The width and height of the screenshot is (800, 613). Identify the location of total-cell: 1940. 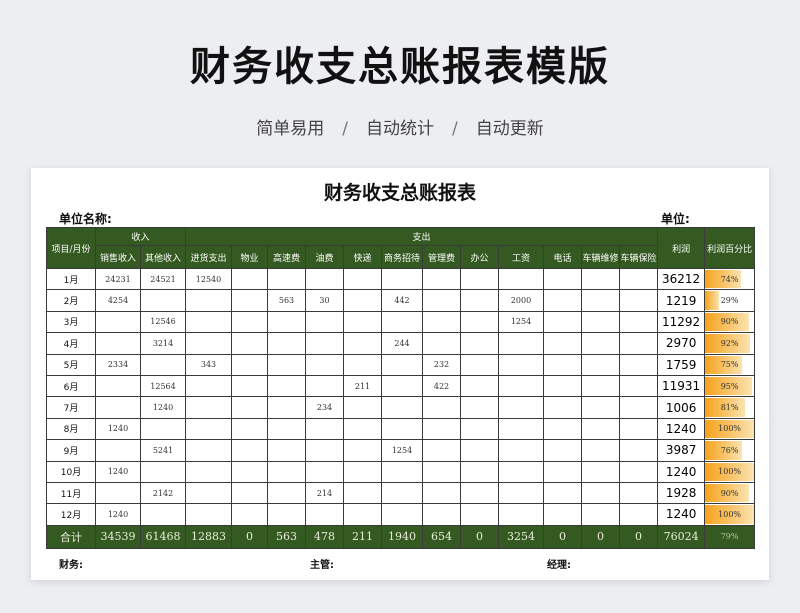
(402, 536).